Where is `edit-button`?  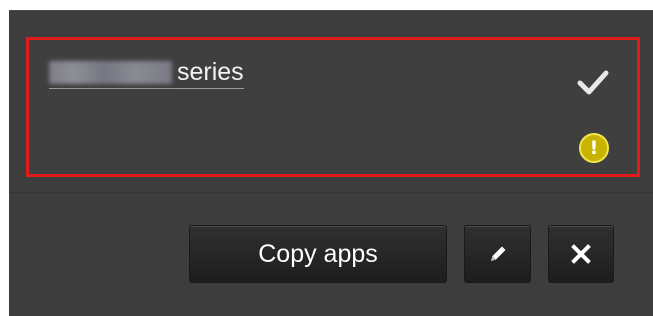
edit-button is located at coordinates (497, 254).